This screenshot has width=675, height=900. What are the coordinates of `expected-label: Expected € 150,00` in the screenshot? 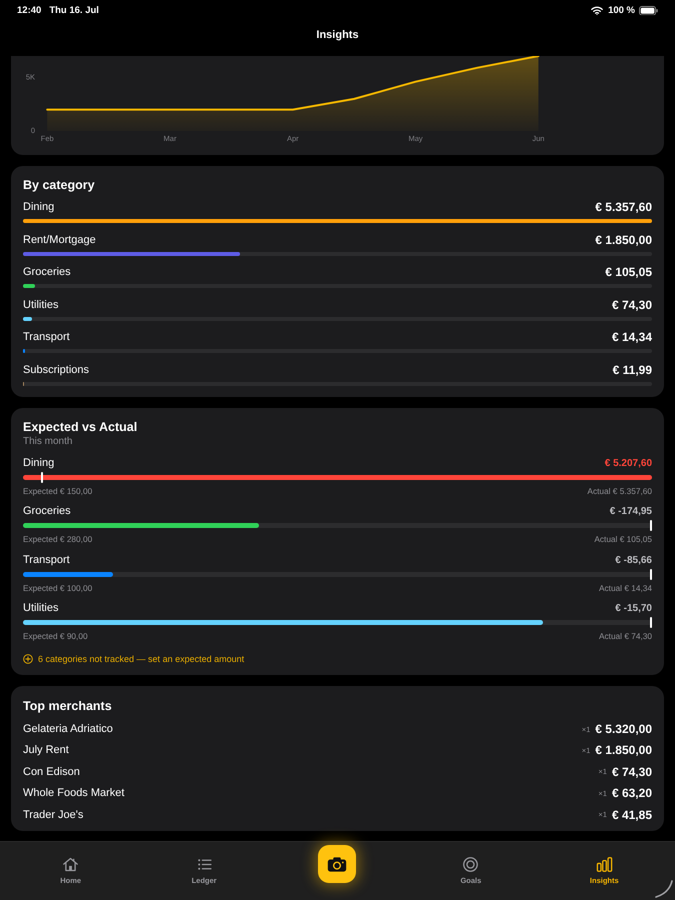 It's located at (57, 491).